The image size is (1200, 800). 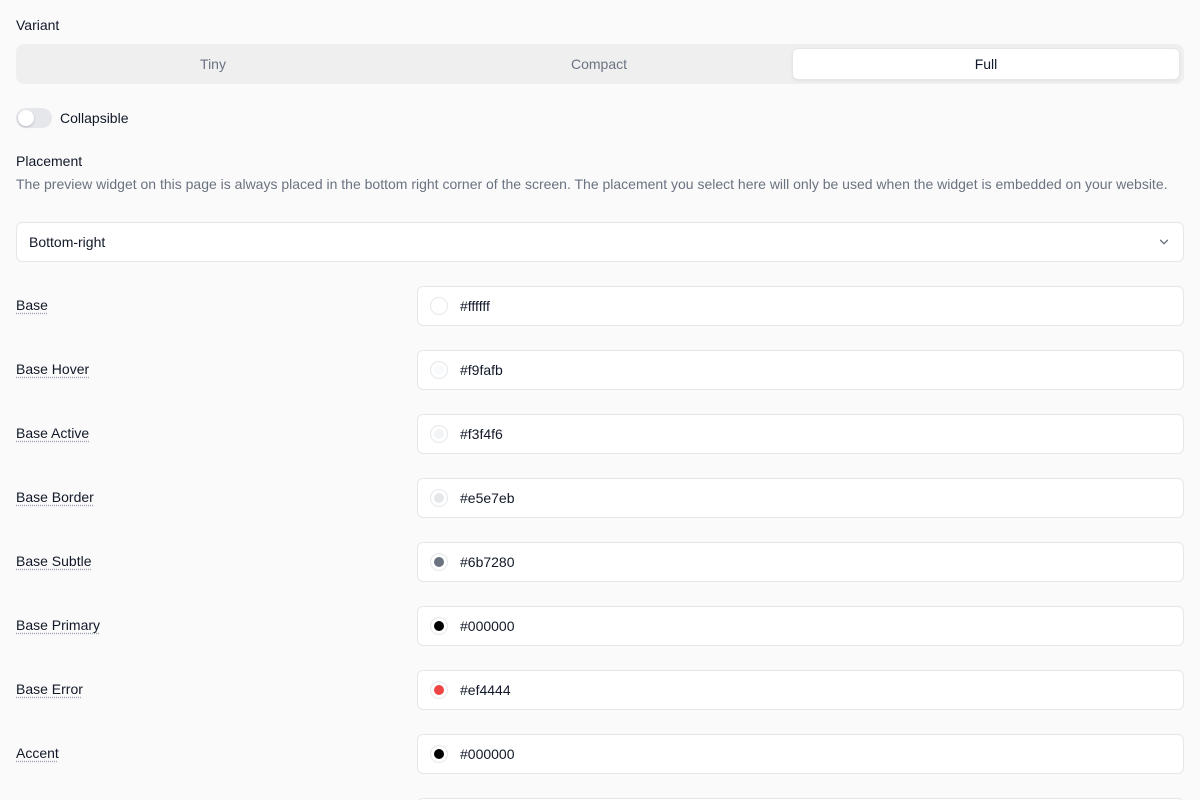 I want to click on placement-label: Placement, so click(x=49, y=161).